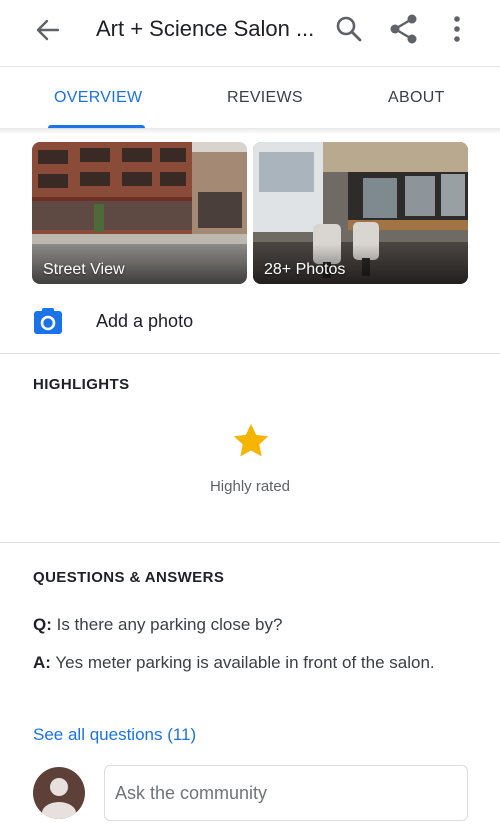  I want to click on highlight-label: Highly rated, so click(250, 486).